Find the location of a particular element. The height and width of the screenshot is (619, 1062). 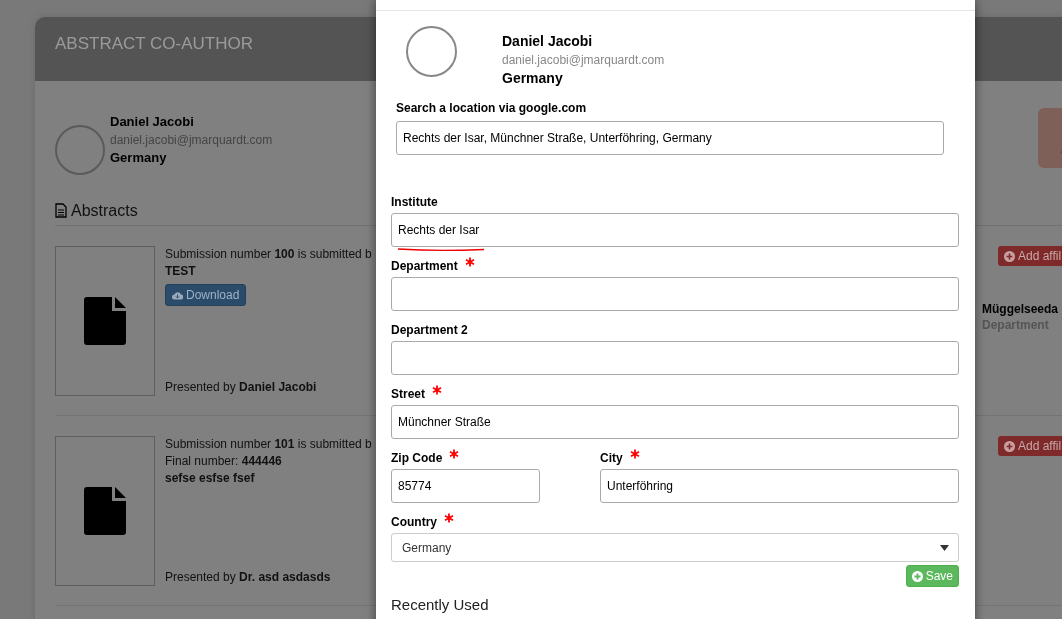

text-field: Münchner Straße is located at coordinates (675, 422).